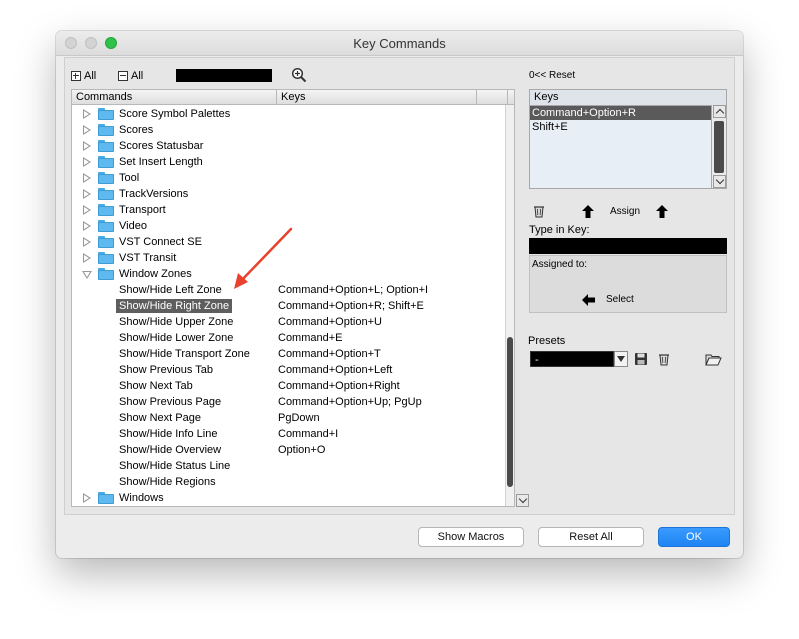  Describe the element at coordinates (289, 434) in the screenshot. I see `command-row: Show/Hide Info Line Command+I` at that location.